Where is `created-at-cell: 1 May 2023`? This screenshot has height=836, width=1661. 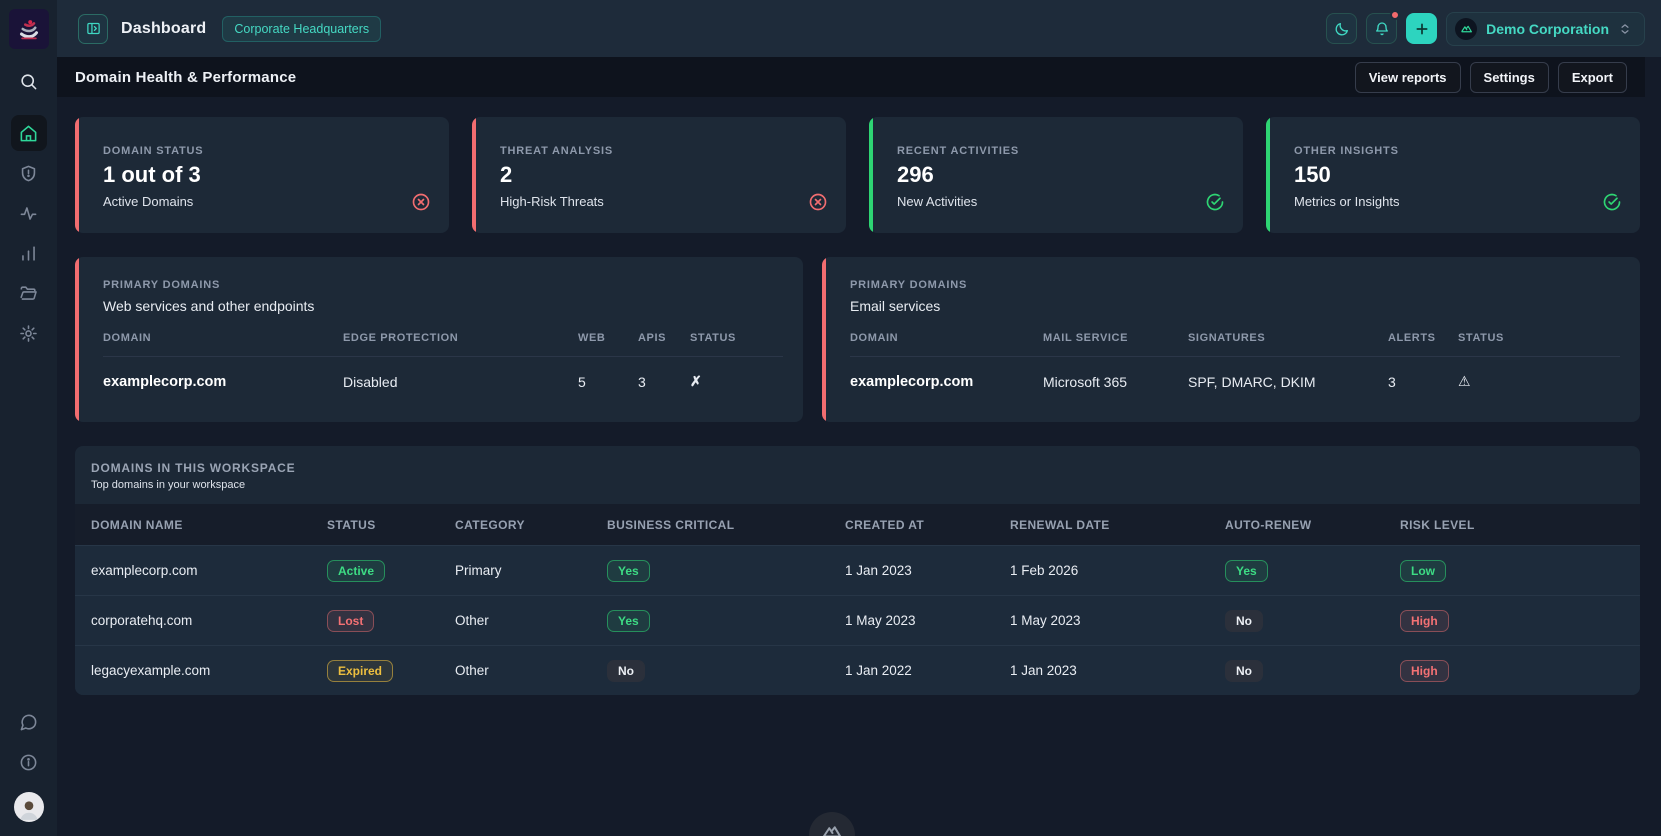
created-at-cell: 1 May 2023 is located at coordinates (880, 620).